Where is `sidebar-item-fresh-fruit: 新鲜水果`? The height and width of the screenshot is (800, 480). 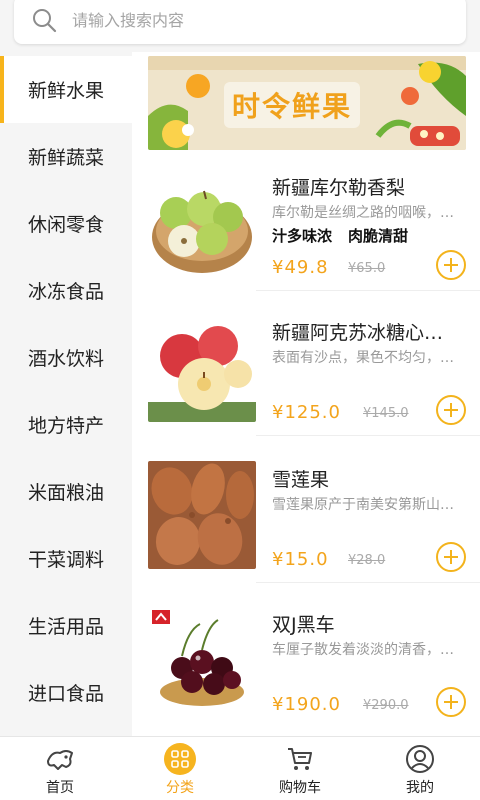
sidebar-item-fresh-fruit: 新鲜水果 is located at coordinates (66, 89).